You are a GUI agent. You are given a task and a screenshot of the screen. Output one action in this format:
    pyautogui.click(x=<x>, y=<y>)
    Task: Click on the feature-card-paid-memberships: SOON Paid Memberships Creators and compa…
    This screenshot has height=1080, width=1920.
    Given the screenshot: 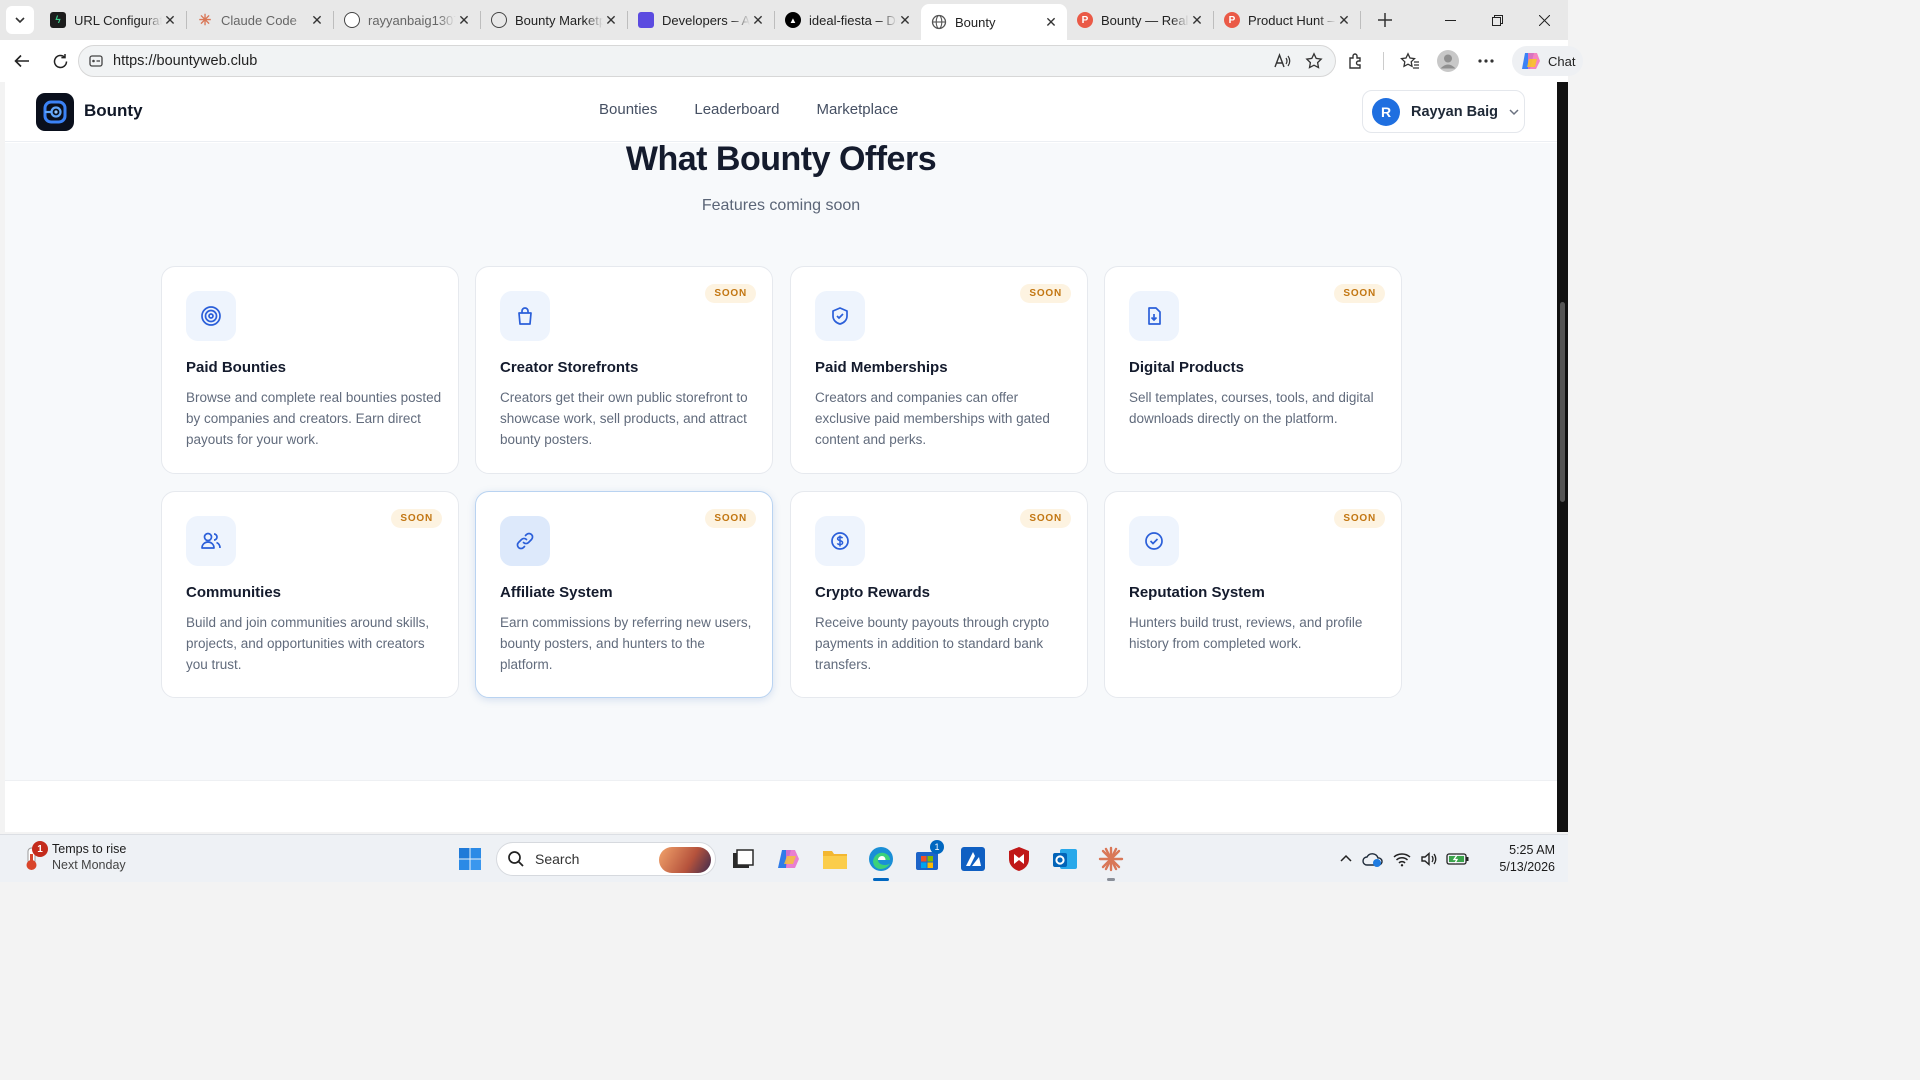 What is the action you would take?
    pyautogui.click(x=939, y=370)
    